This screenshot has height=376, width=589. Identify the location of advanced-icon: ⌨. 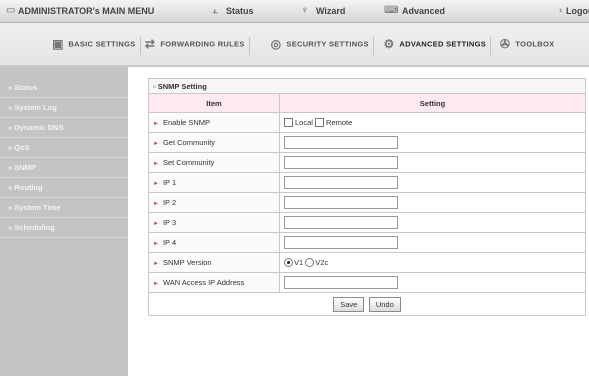
(391, 10).